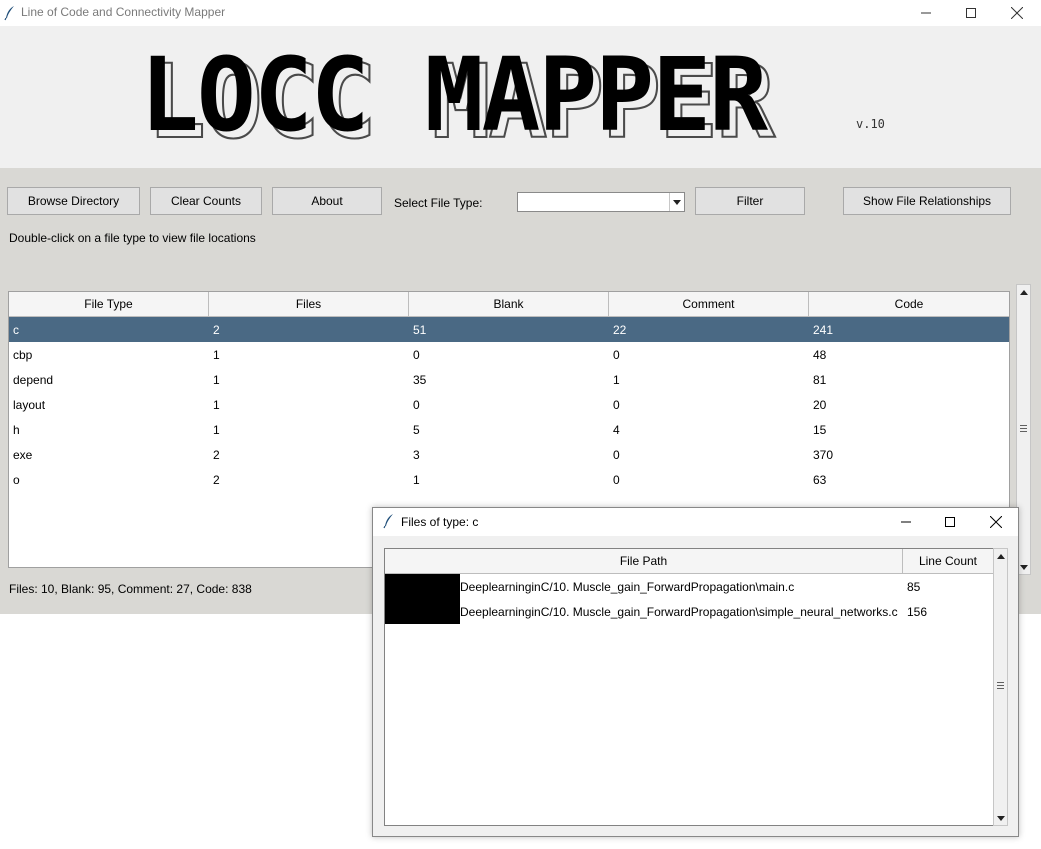  I want to click on maximize-button, so click(971, 13).